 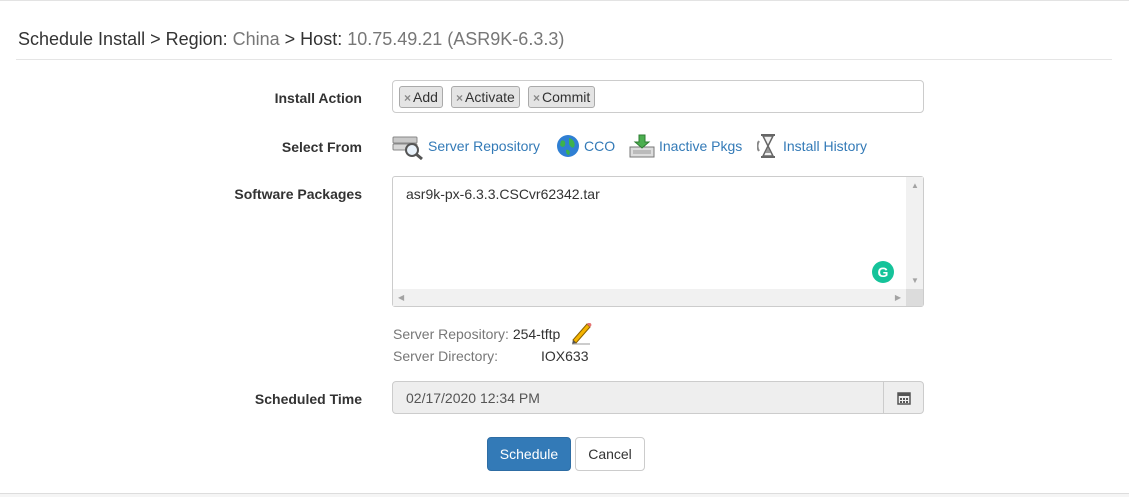 I want to click on title-prefix: Schedule Install > Region:, so click(x=125, y=39).